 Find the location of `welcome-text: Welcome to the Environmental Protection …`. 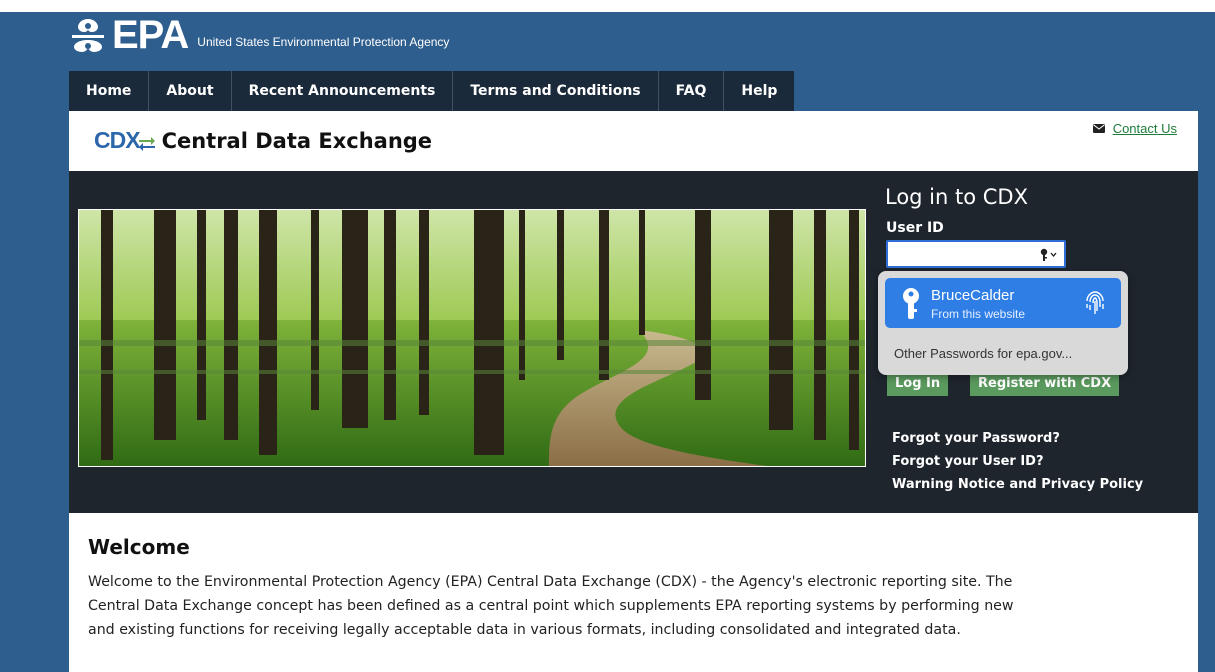

welcome-text: Welcome to the Environmental Protection … is located at coordinates (638, 606).